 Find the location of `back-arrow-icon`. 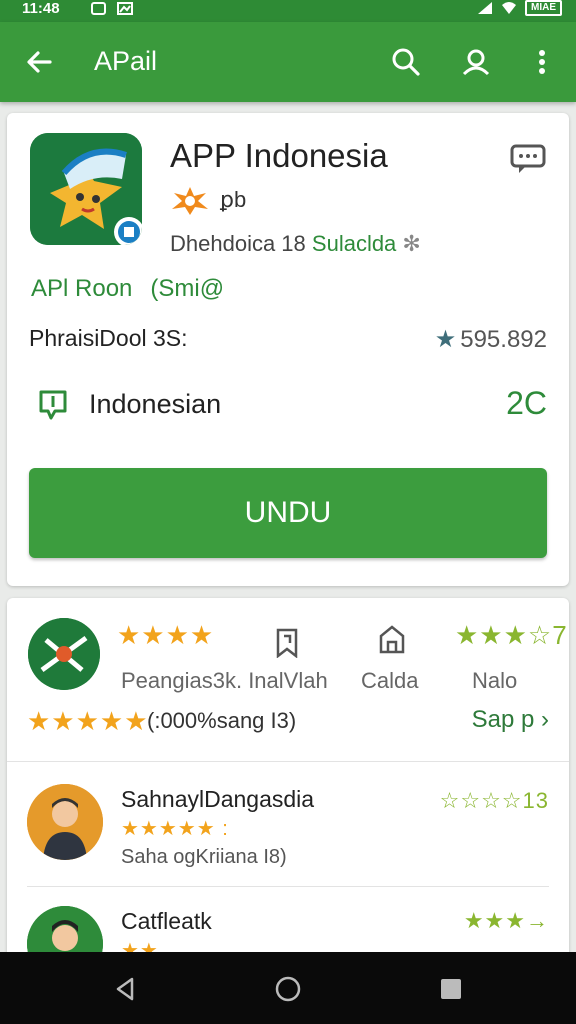

back-arrow-icon is located at coordinates (40, 62).